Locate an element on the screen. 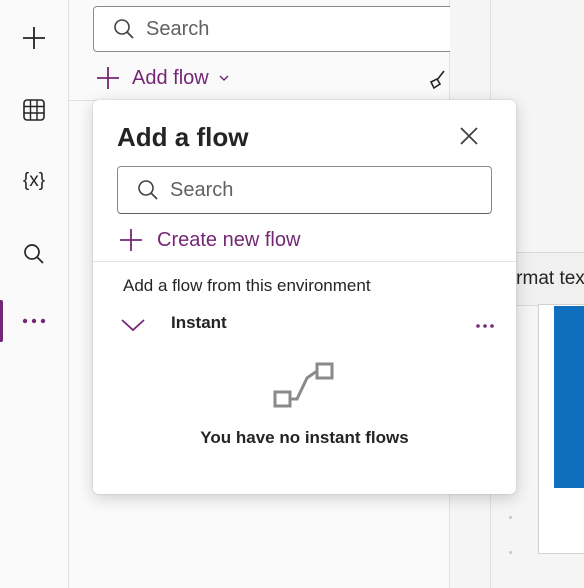 This screenshot has height=588, width=584. data-button is located at coordinates (34, 110).